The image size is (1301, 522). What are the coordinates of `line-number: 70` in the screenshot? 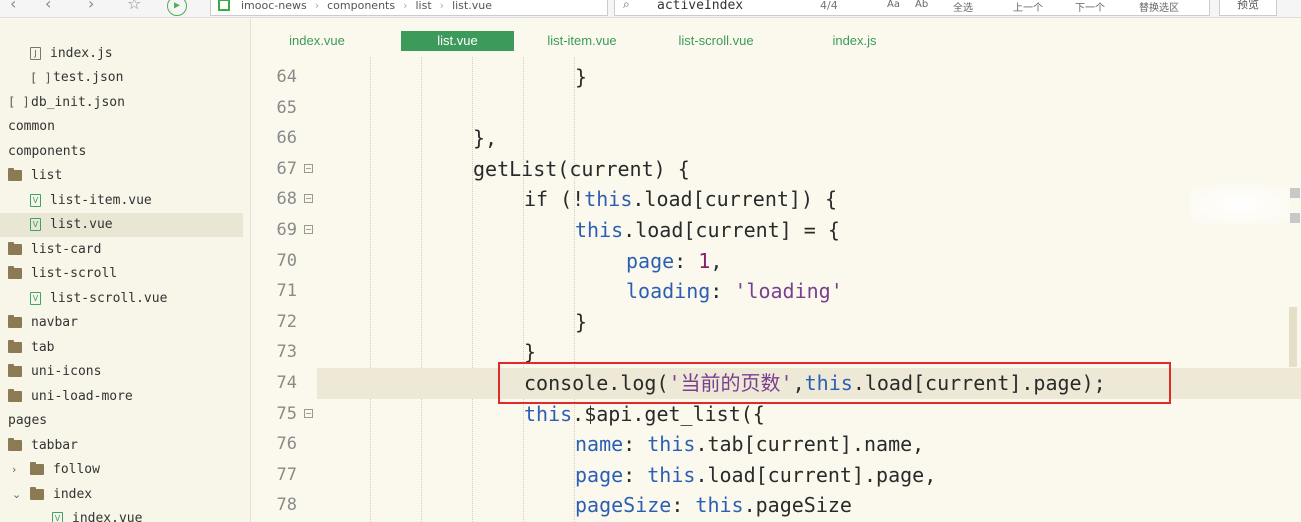 It's located at (286, 260).